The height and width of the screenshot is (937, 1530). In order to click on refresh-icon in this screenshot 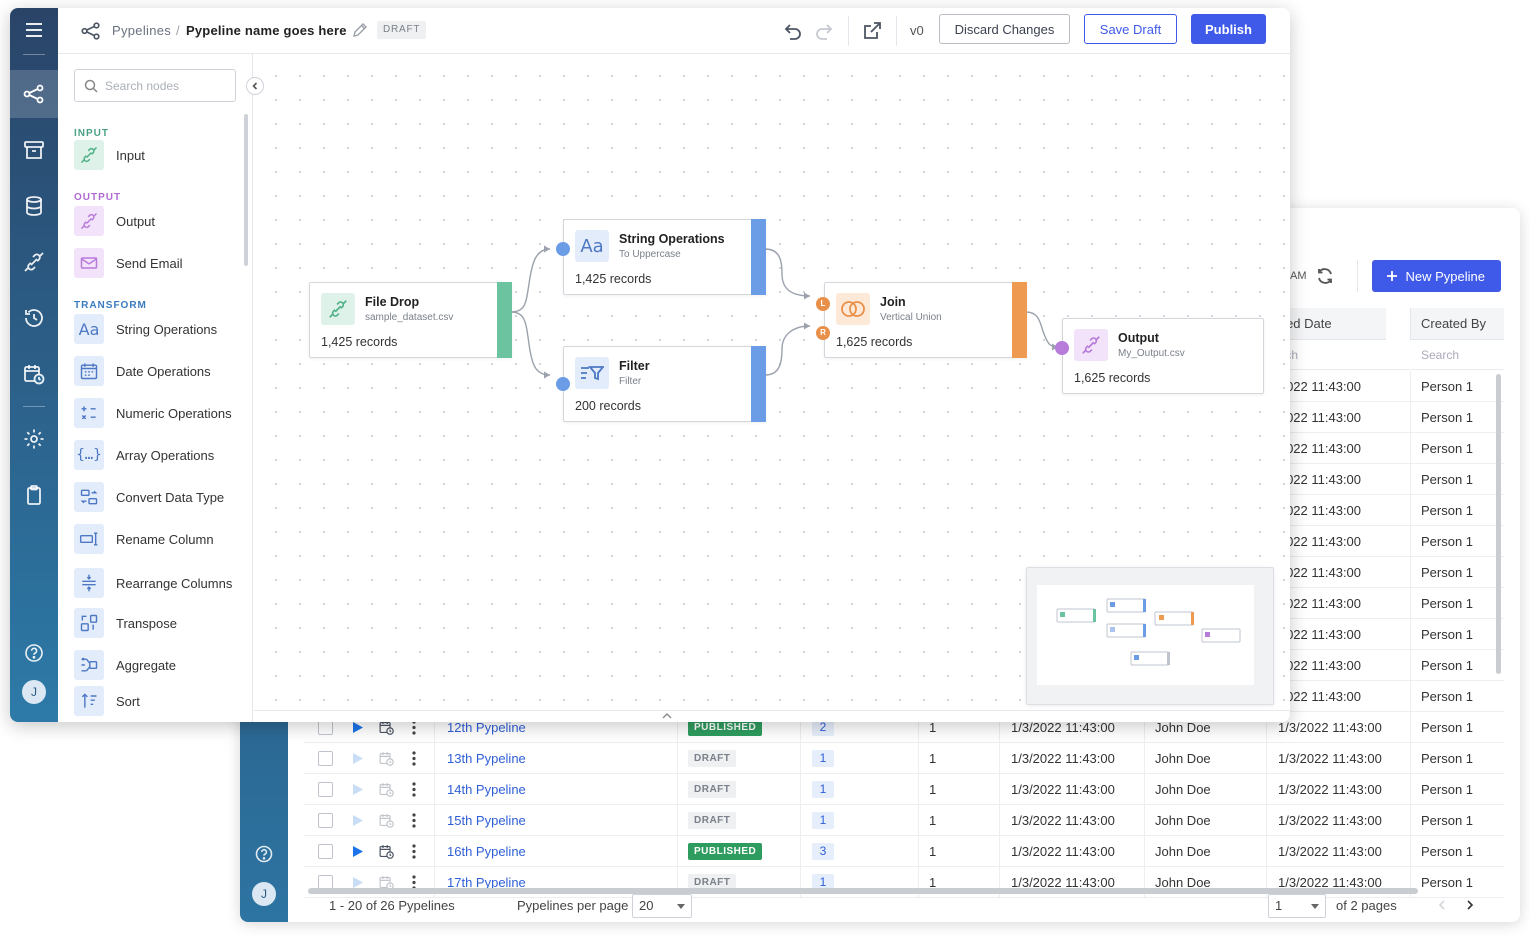, I will do `click(1325, 276)`.